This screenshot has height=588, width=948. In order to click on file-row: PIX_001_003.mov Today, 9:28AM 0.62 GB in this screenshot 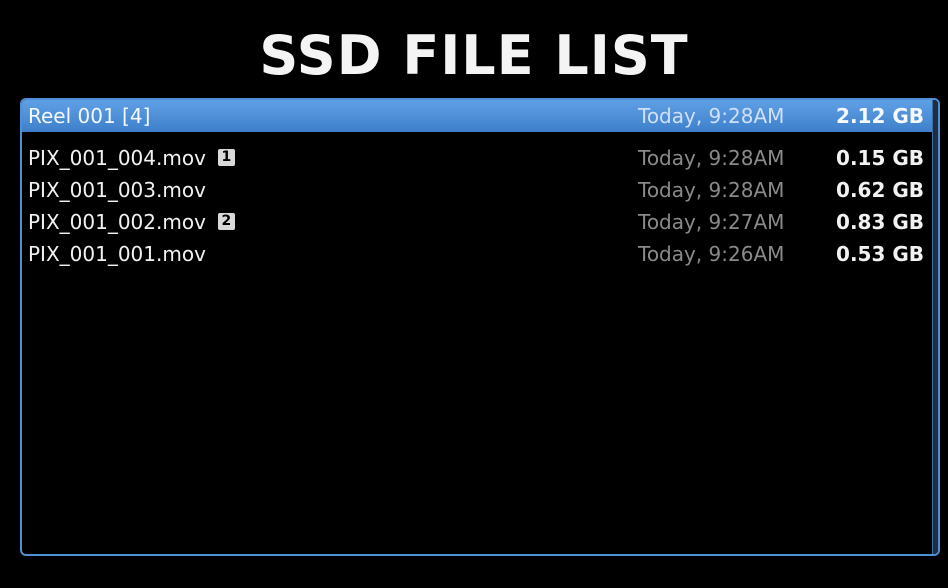, I will do `click(478, 190)`.